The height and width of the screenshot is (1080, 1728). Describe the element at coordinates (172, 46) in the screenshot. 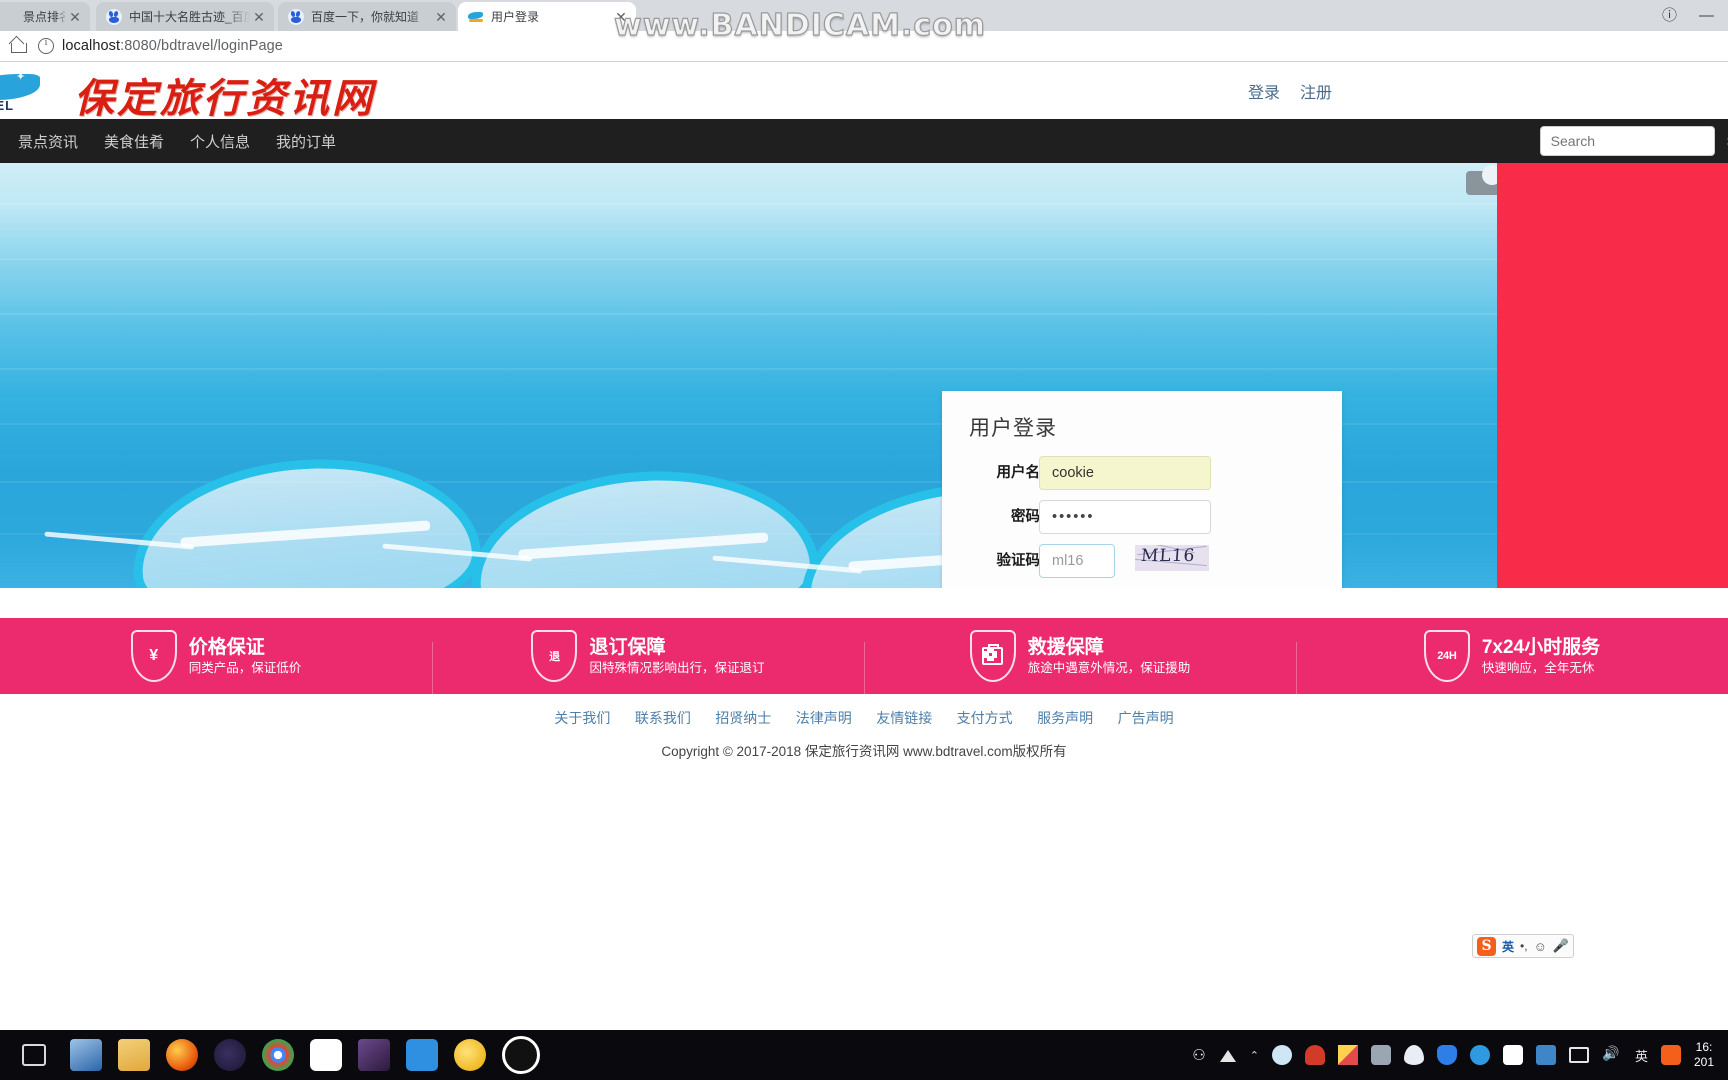

I see `url-text: localhost:8080/bdtravel/loginPage` at that location.